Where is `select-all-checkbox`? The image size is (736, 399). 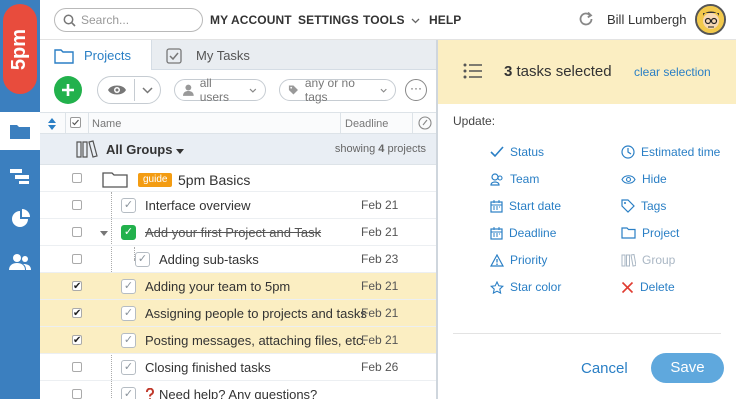
select-all-checkbox is located at coordinates (75, 122).